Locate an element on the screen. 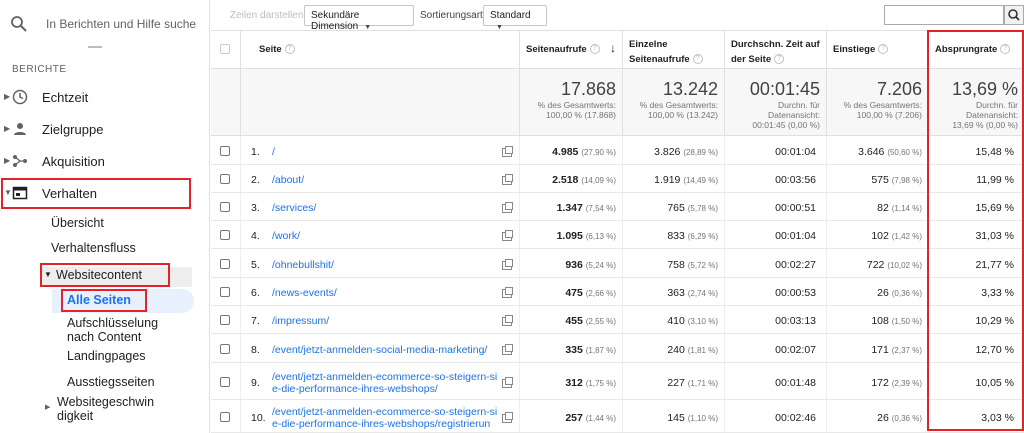 This screenshot has width=1024, height=433. percent: (2,66 %) is located at coordinates (600, 293).